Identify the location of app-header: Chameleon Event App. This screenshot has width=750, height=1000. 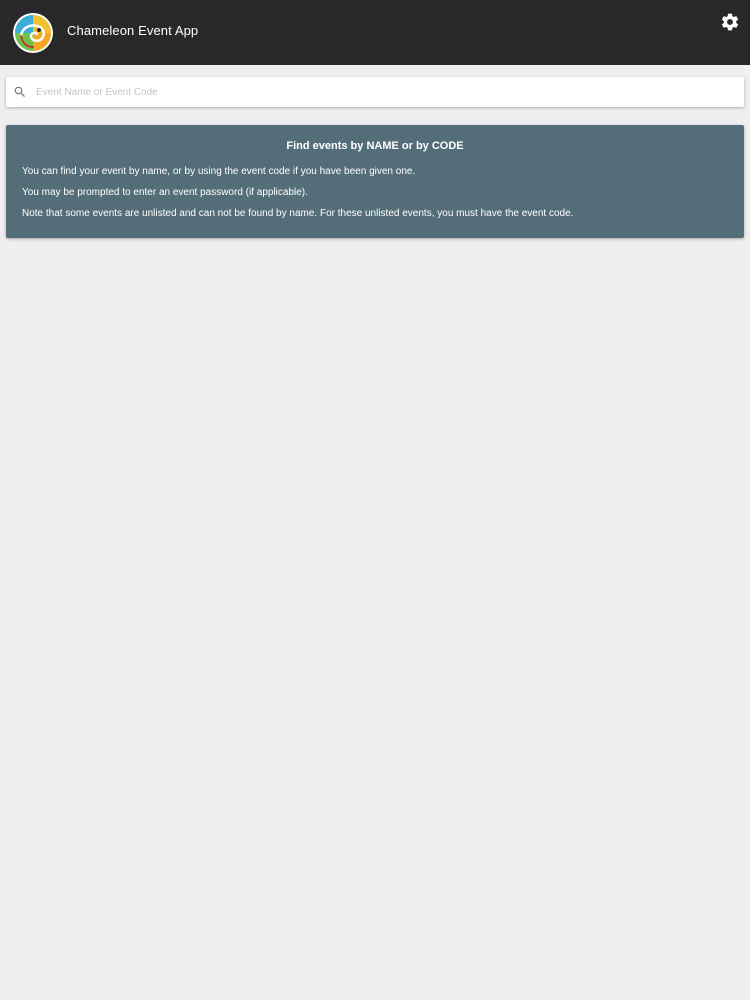
(375, 32).